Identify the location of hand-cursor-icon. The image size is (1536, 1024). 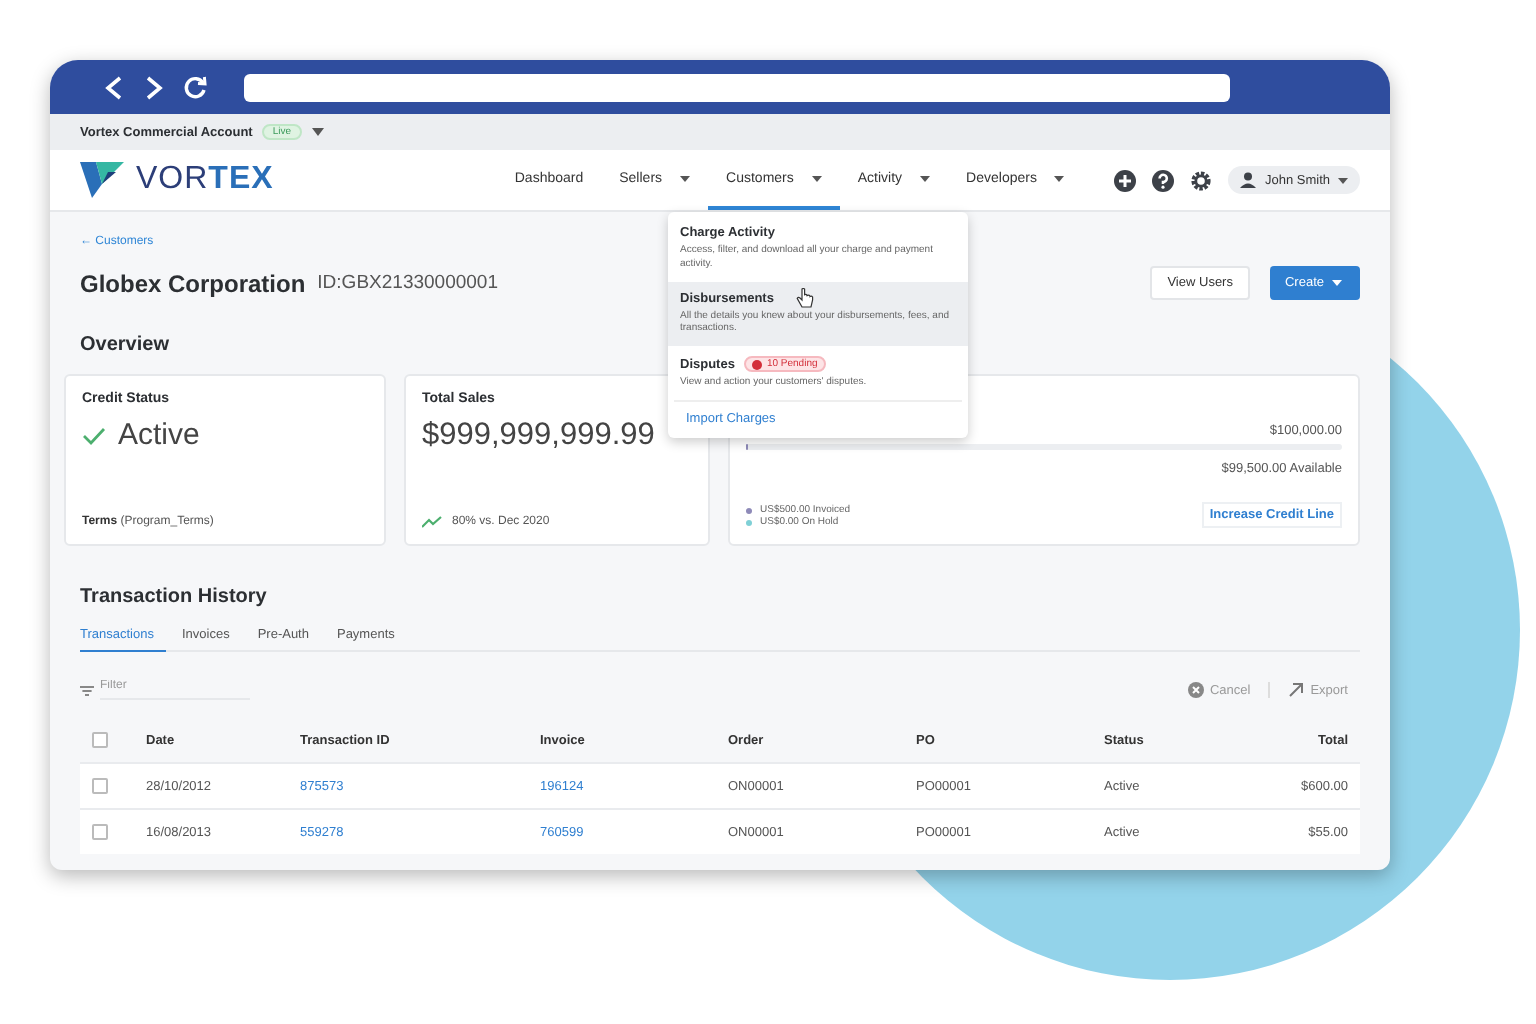
(805, 298).